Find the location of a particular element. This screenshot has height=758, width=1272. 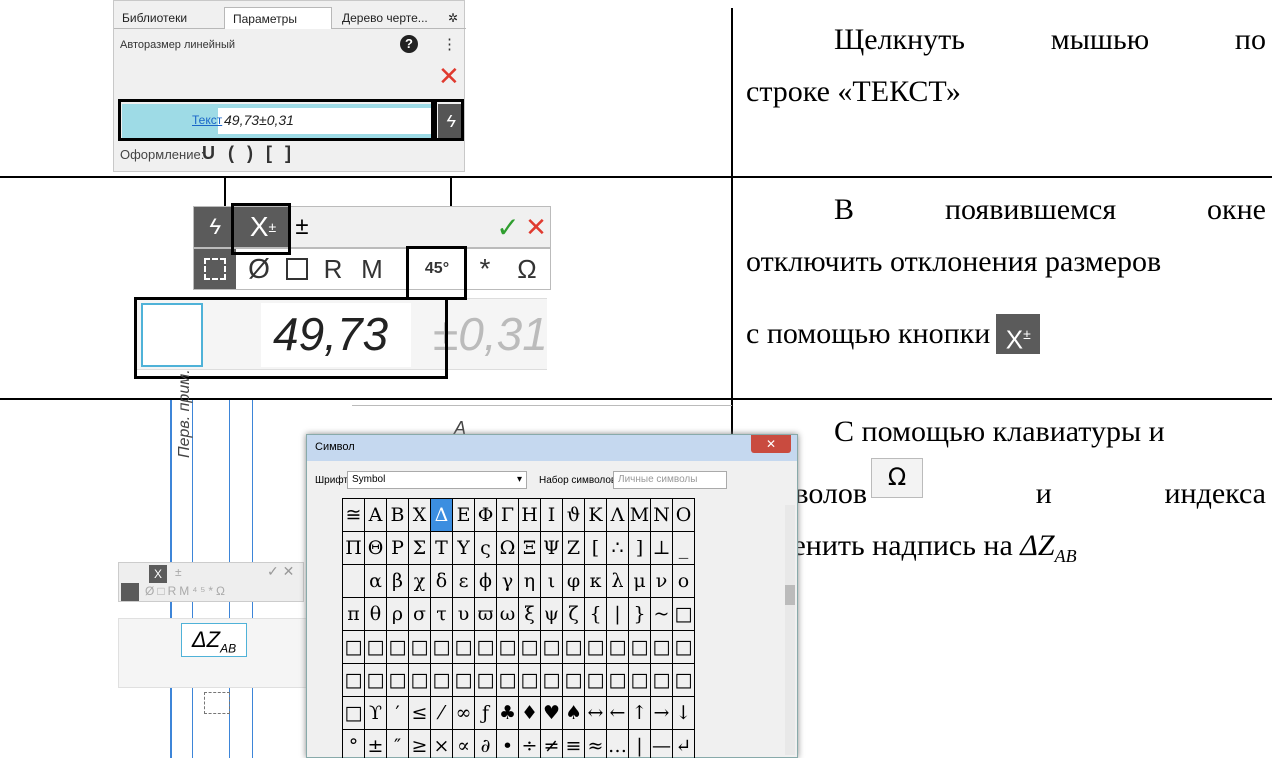

symbol-cell: K is located at coordinates (595, 515).